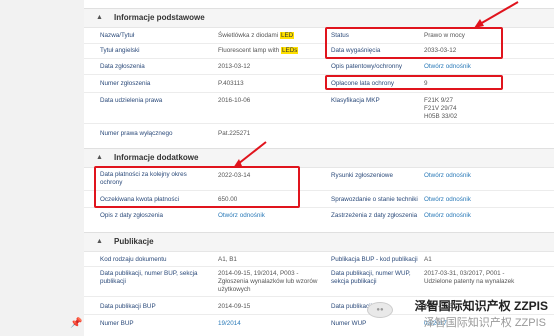 The height and width of the screenshot is (336, 554). Describe the element at coordinates (125, 83) in the screenshot. I see `app-number-label: Numer zgłoszenia` at that location.